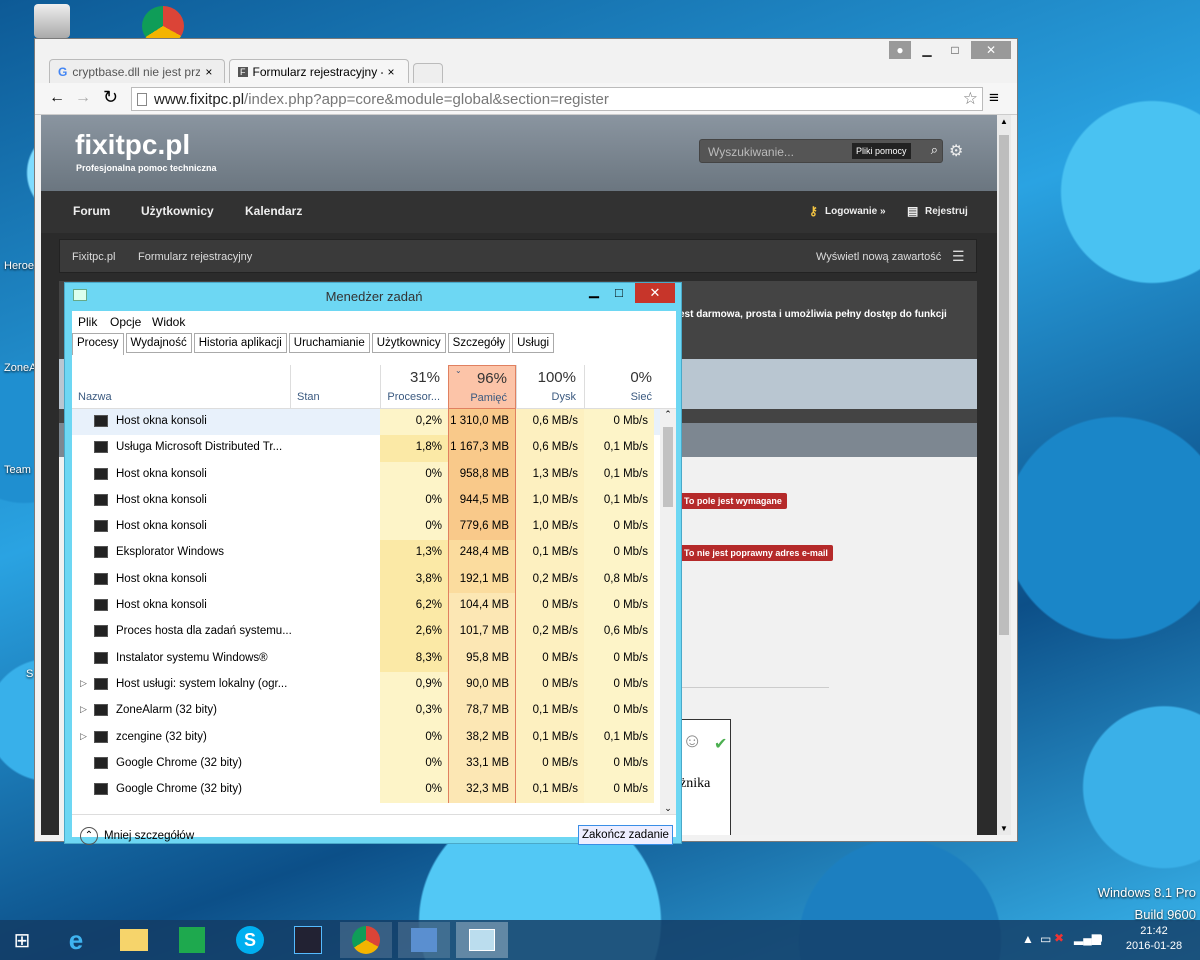 The image size is (1200, 960). I want to click on action-center-icon: ▭, so click(1045, 939).